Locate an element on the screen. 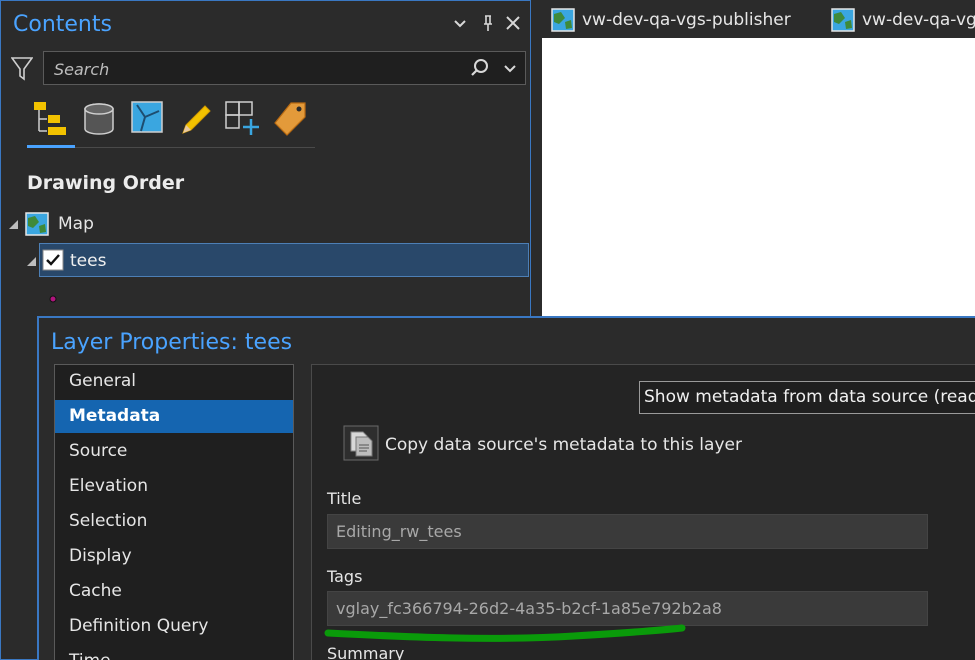  title-field-label: Title is located at coordinates (344, 498).